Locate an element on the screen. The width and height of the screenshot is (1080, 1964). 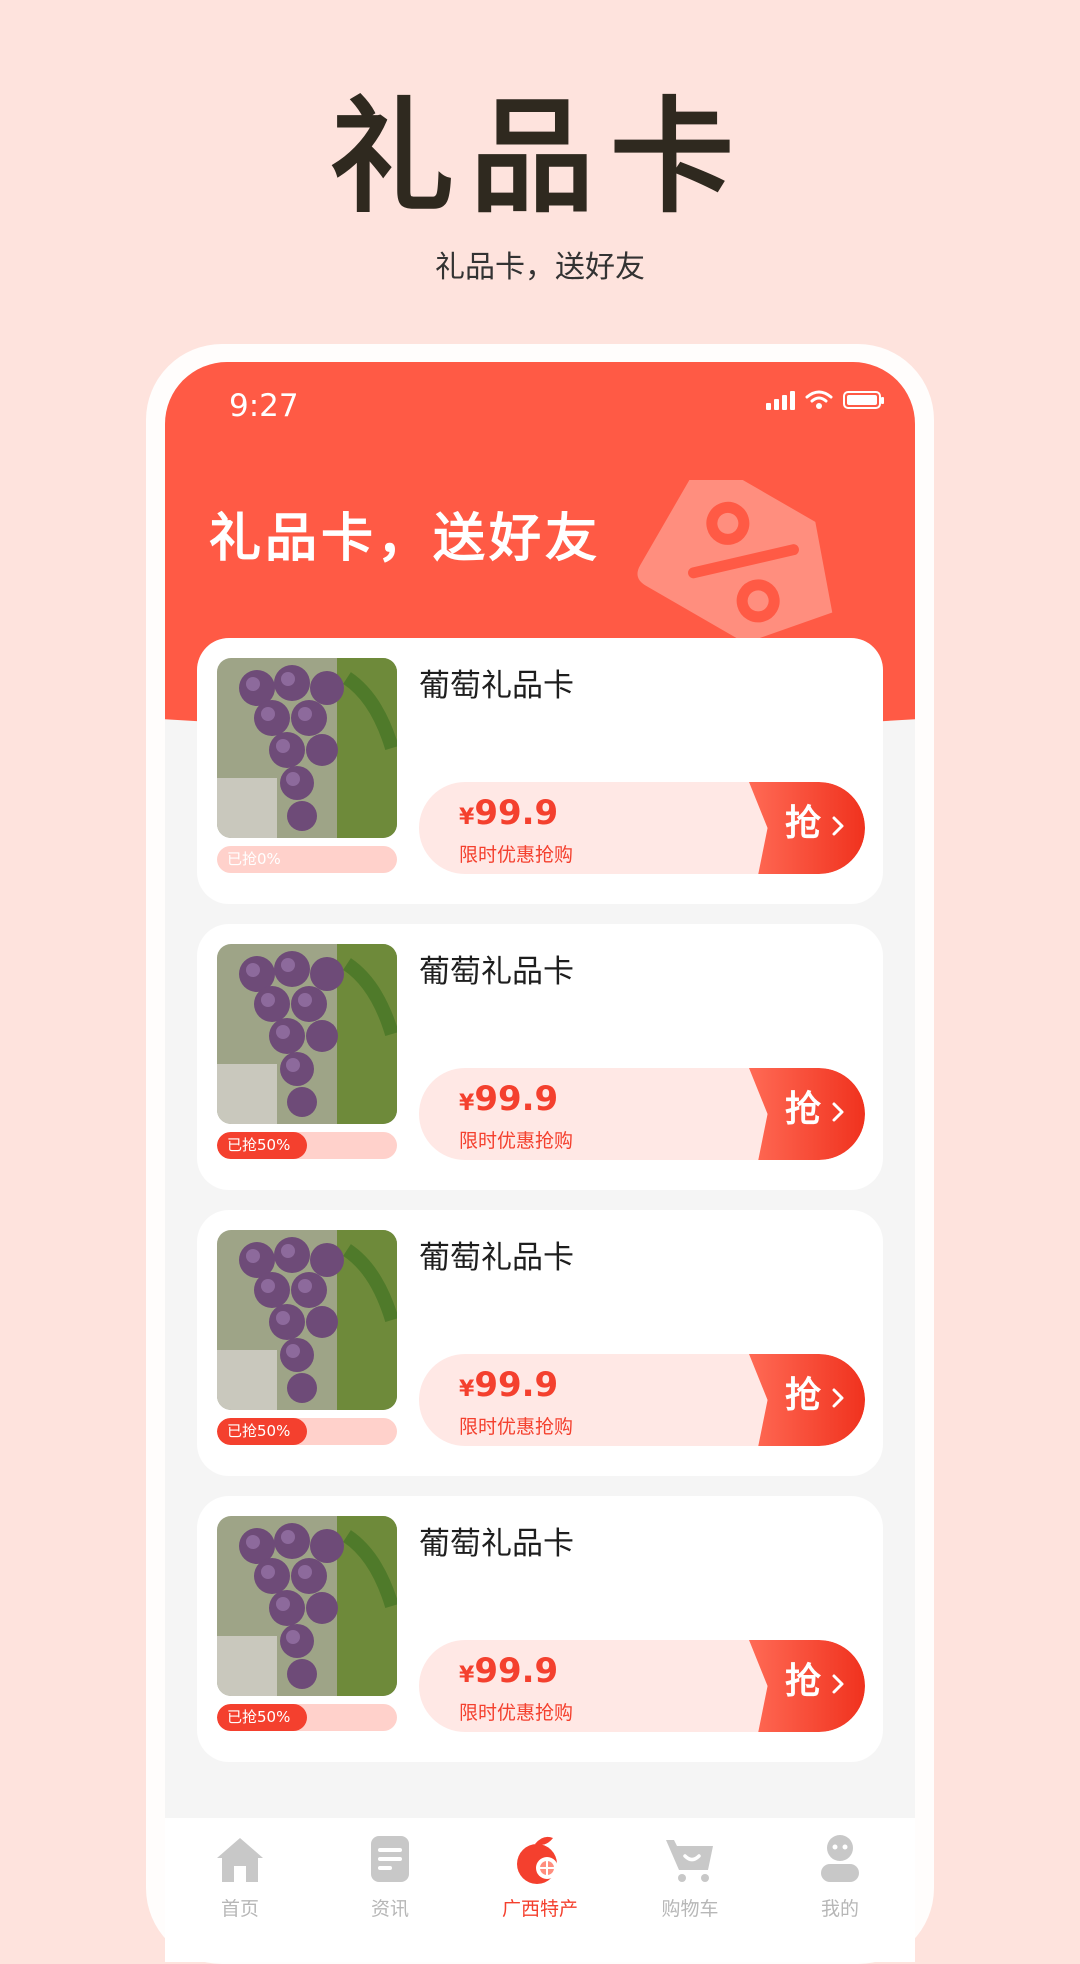
home-icon is located at coordinates (240, 1860).